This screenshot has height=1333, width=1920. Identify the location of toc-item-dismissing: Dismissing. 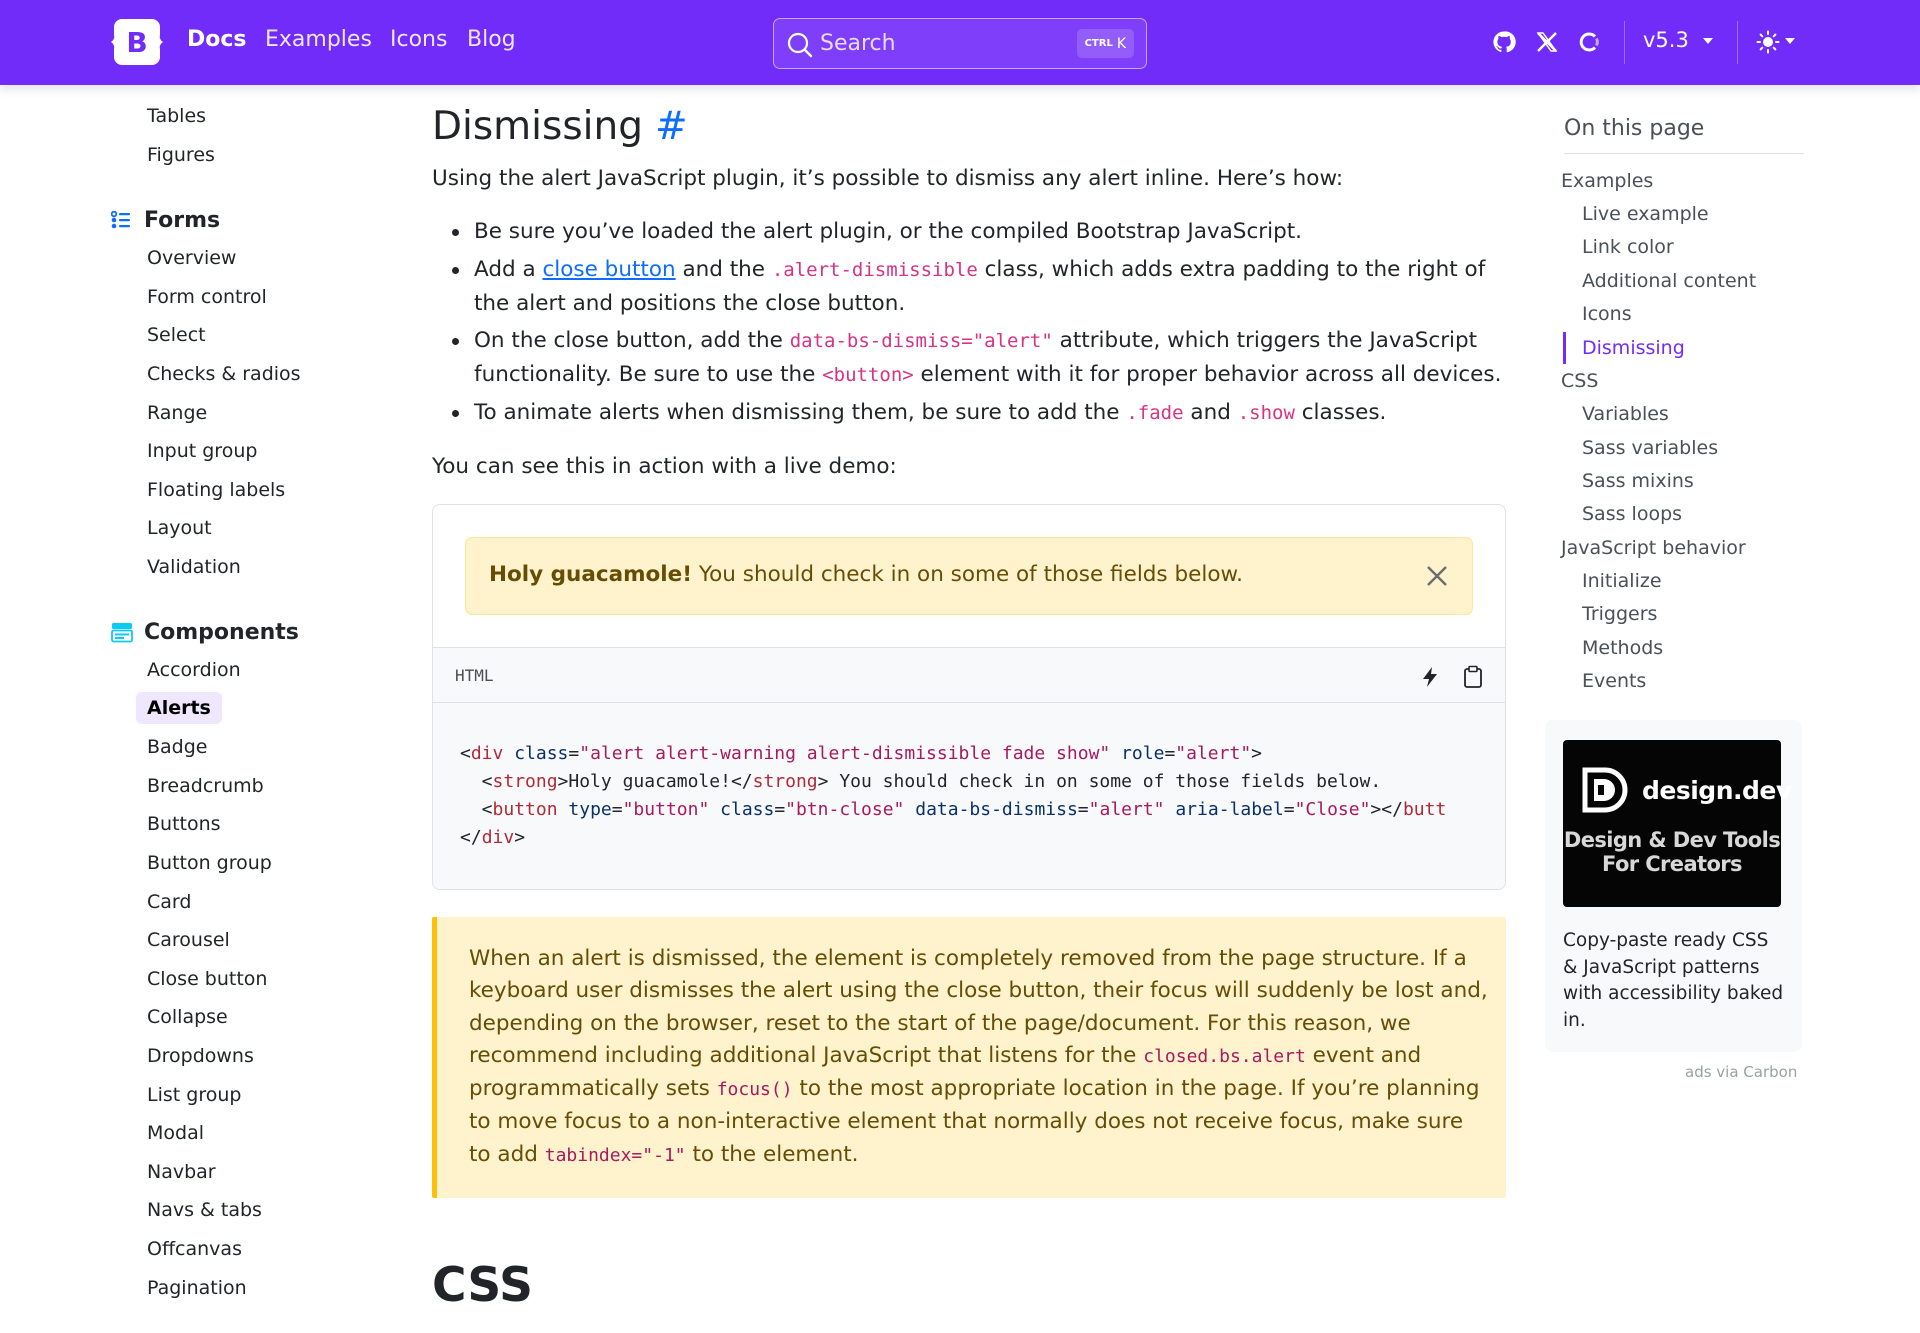
(1633, 348).